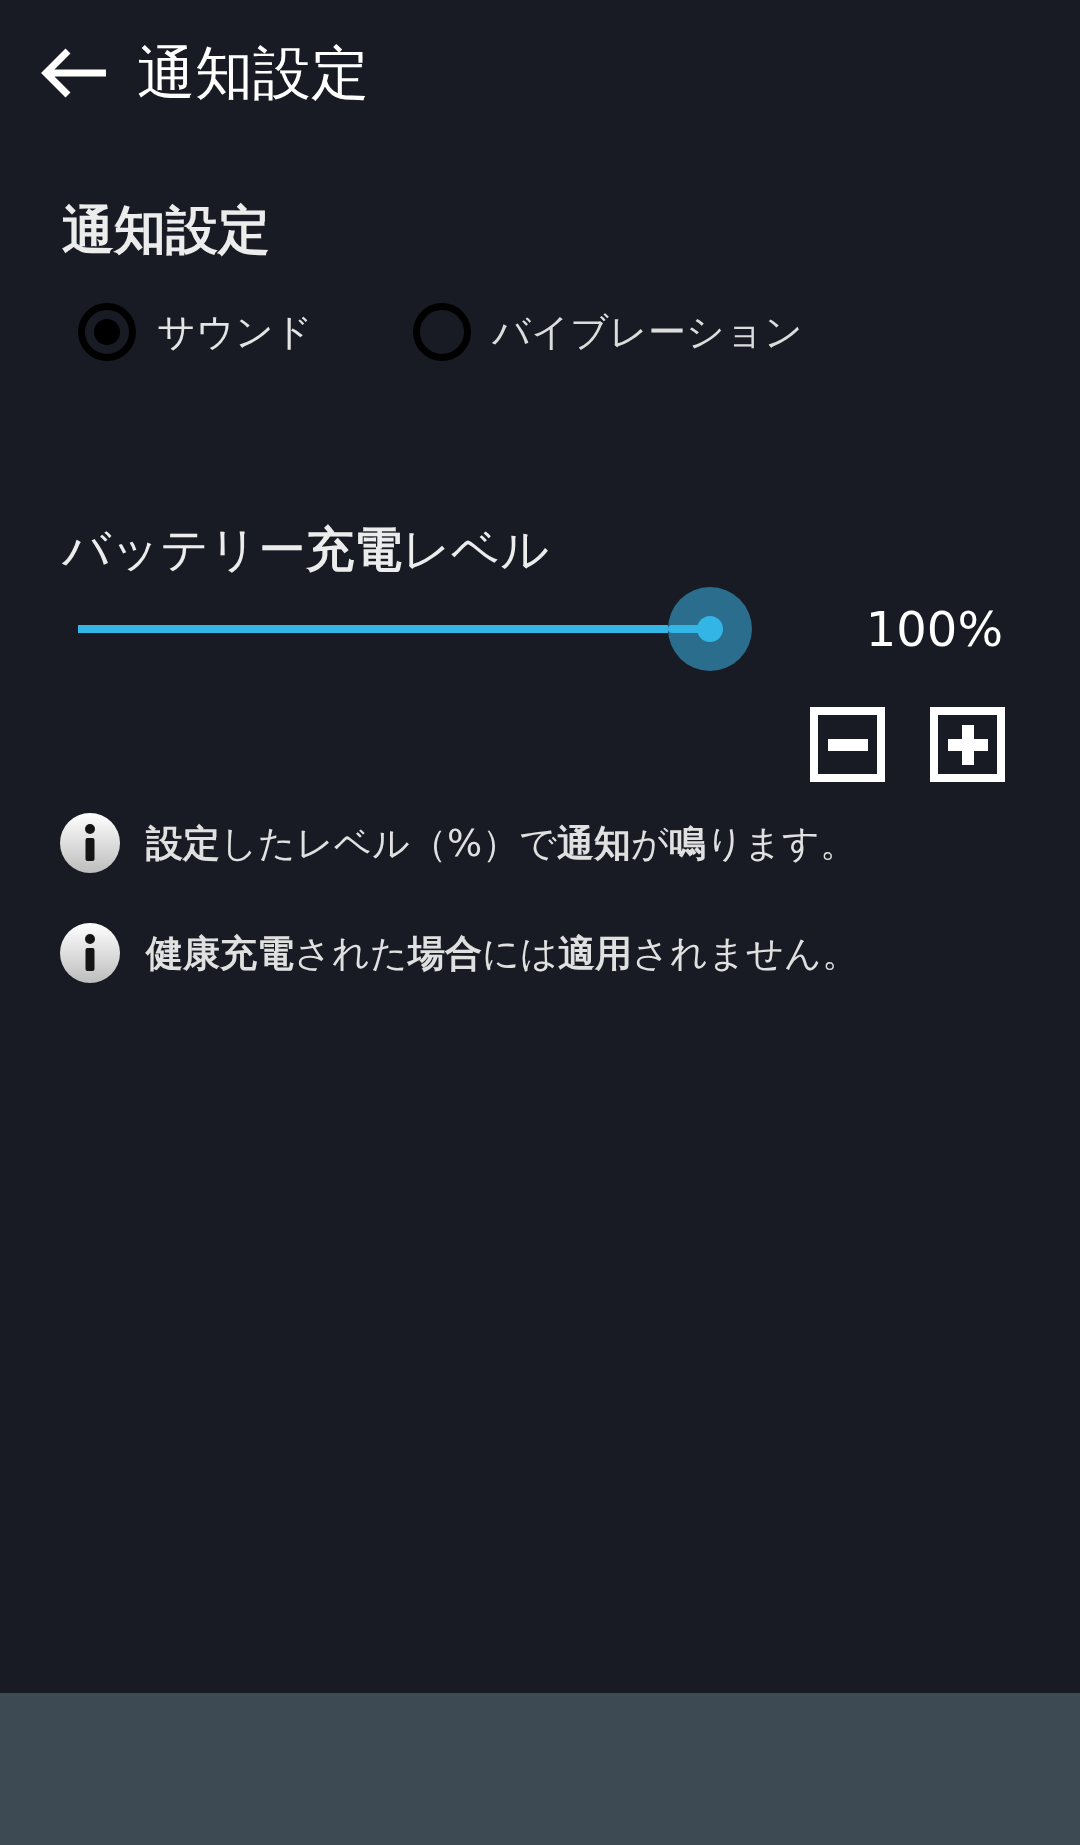 Image resolution: width=1080 pixels, height=1845 pixels. I want to click on radio-label: バイブレーション, so click(647, 332).